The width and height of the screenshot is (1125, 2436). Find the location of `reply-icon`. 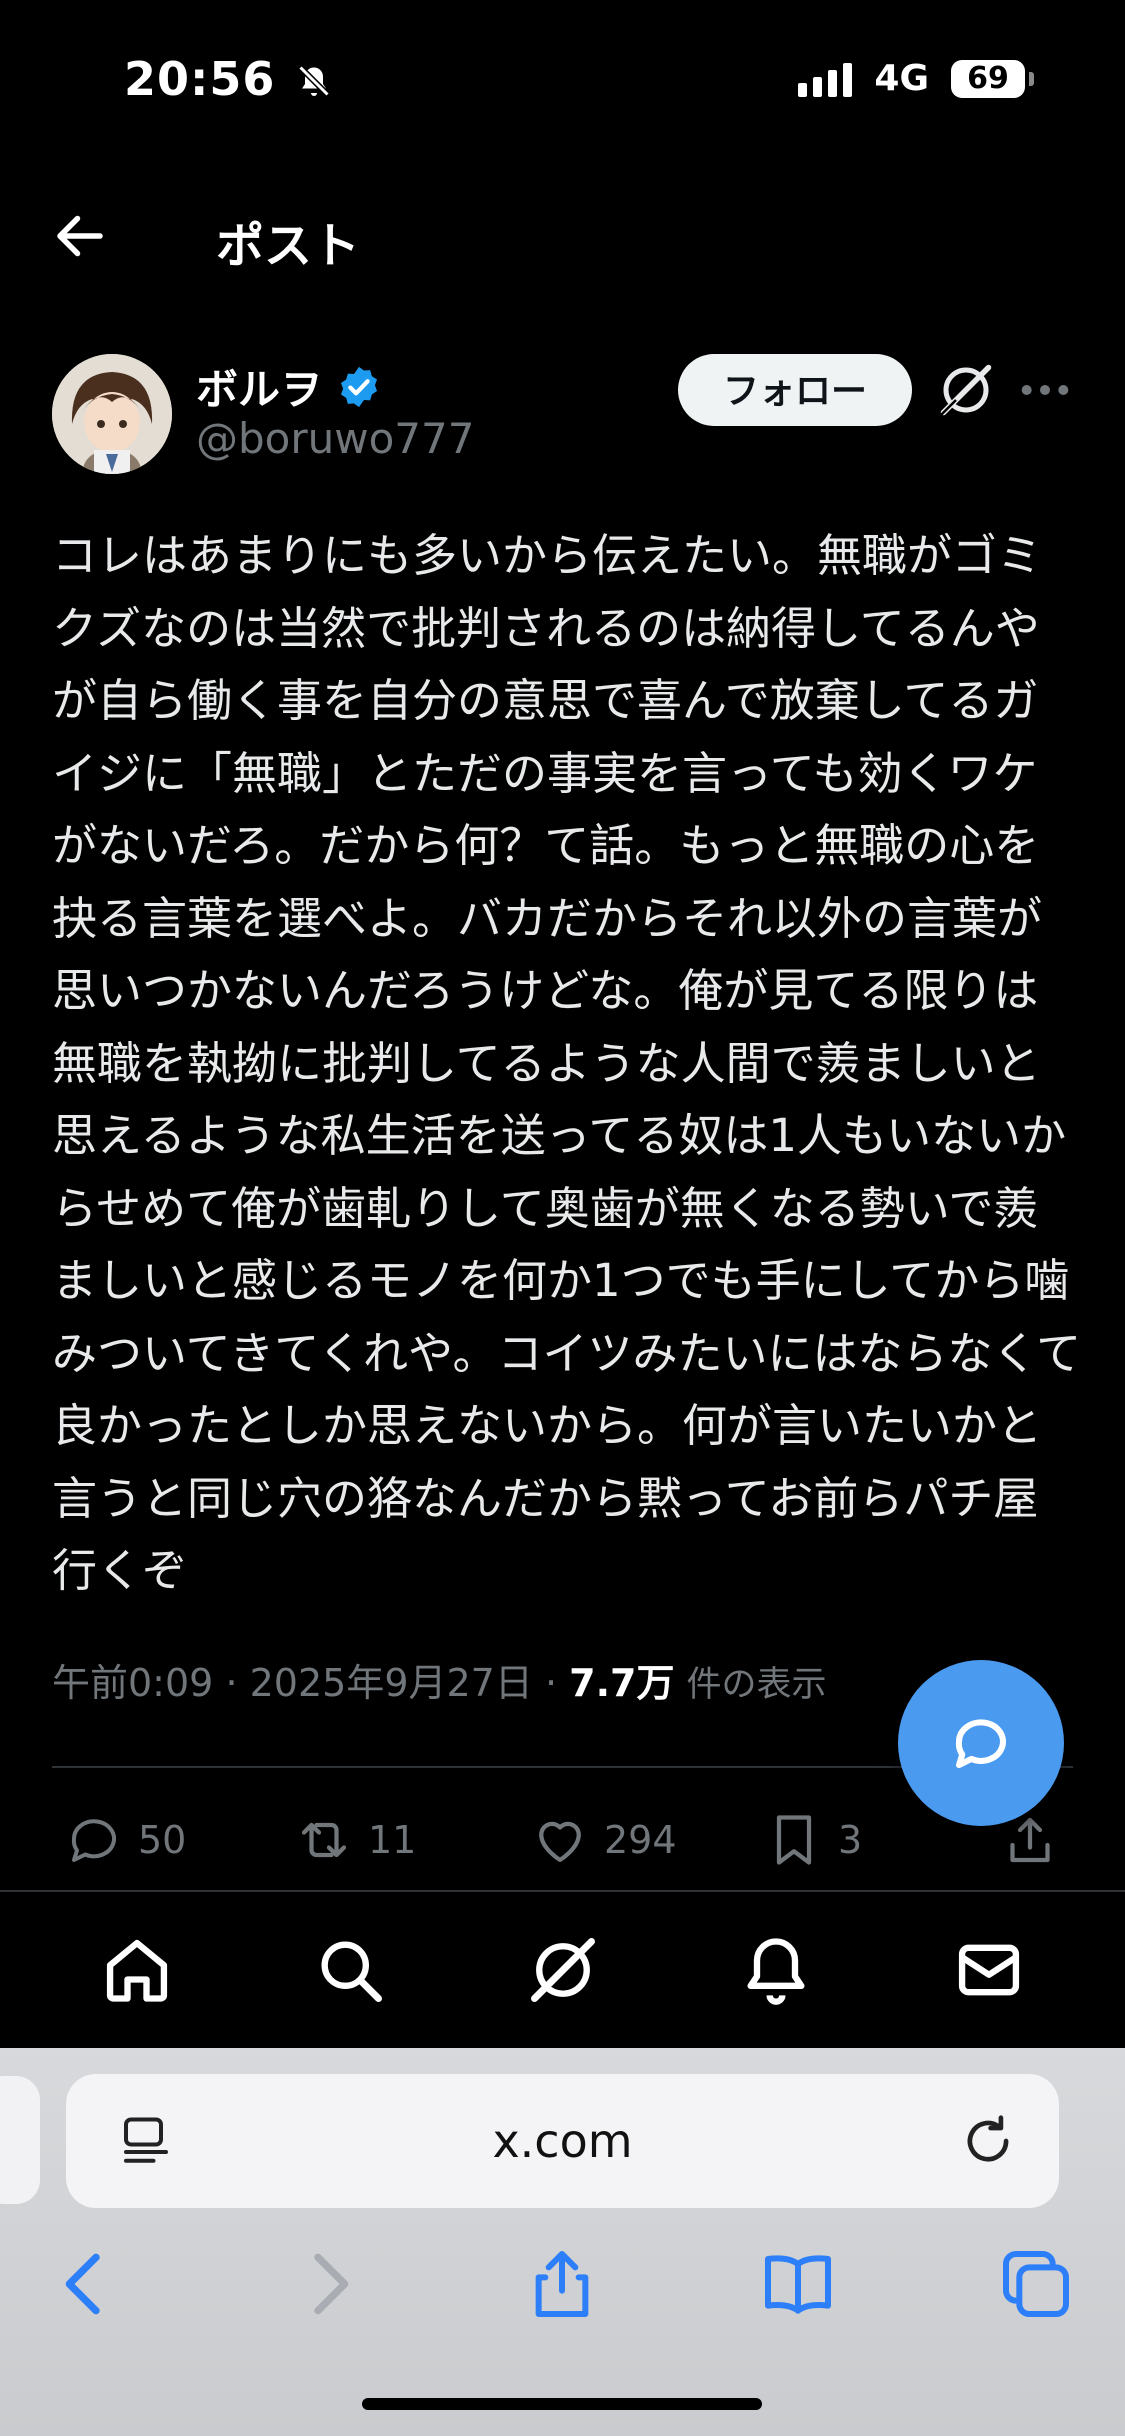

reply-icon is located at coordinates (93, 1840).